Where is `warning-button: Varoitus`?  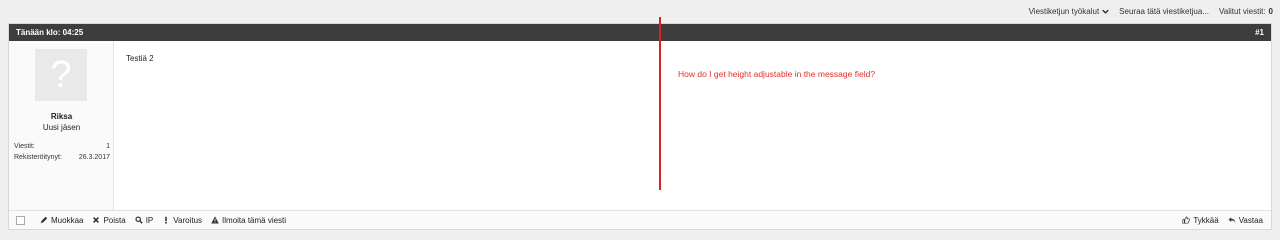 warning-button: Varoitus is located at coordinates (182, 220).